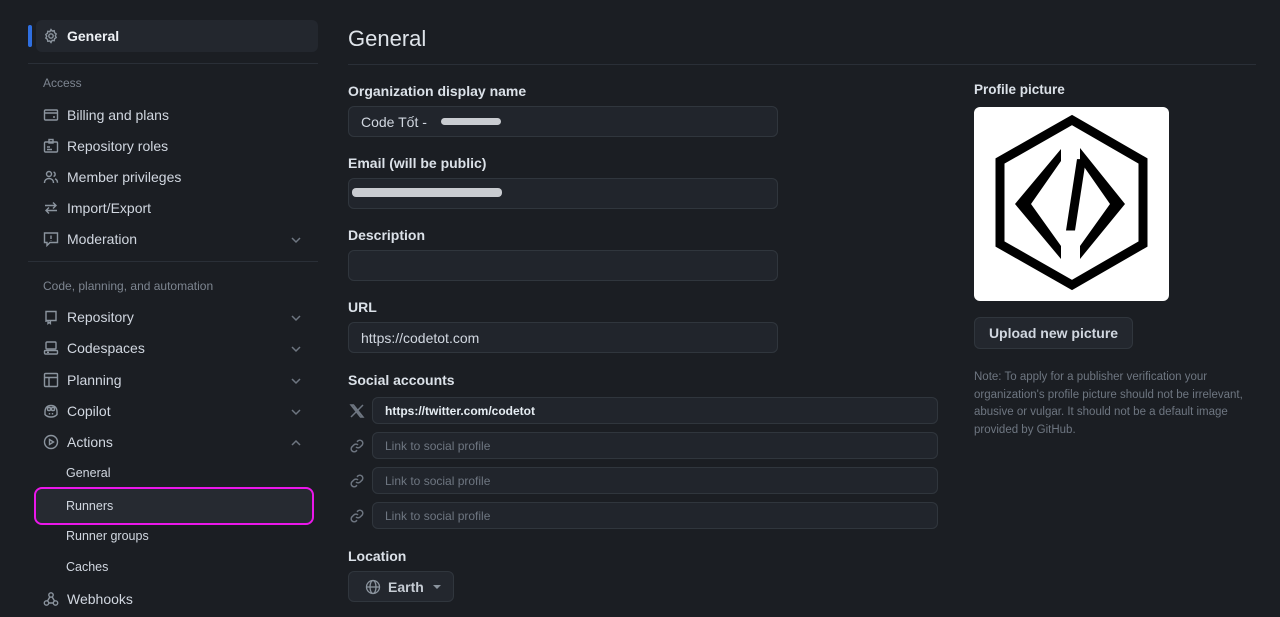 The height and width of the screenshot is (617, 1280). Describe the element at coordinates (128, 286) in the screenshot. I see `section-label-code-planning: Code, planning, and automation` at that location.